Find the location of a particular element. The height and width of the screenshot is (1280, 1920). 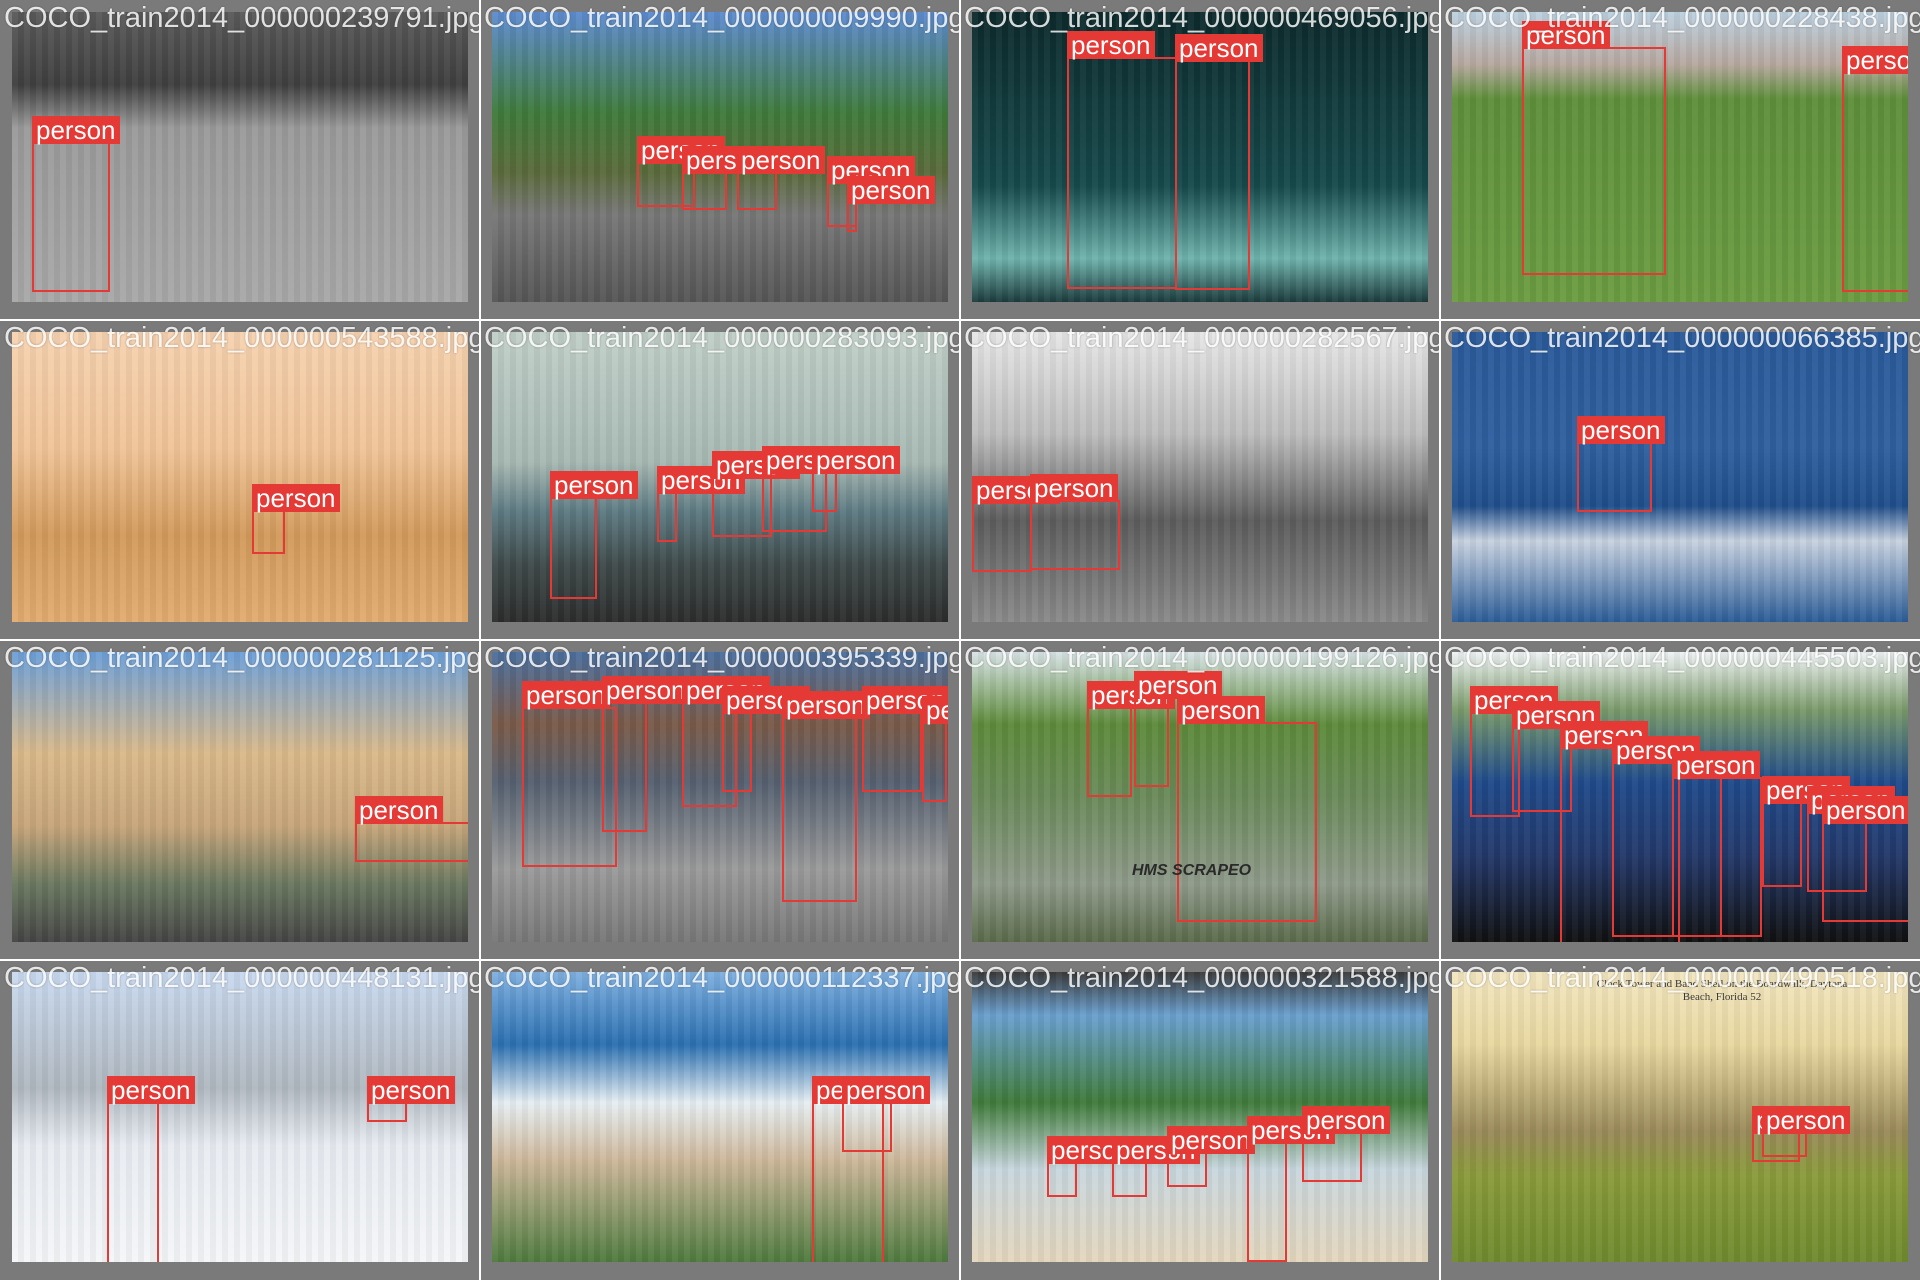

grid-separator-vertical is located at coordinates (1440, 640).